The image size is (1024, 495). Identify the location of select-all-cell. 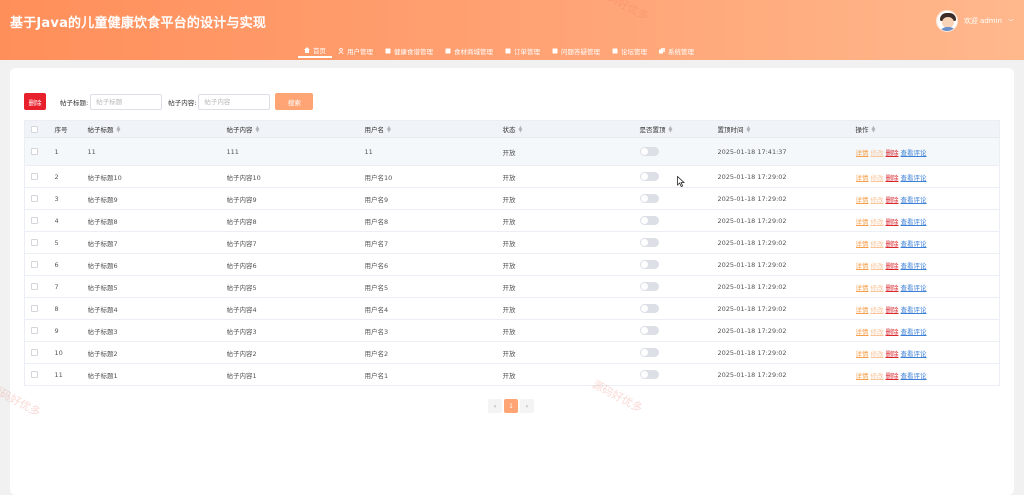
(39, 129).